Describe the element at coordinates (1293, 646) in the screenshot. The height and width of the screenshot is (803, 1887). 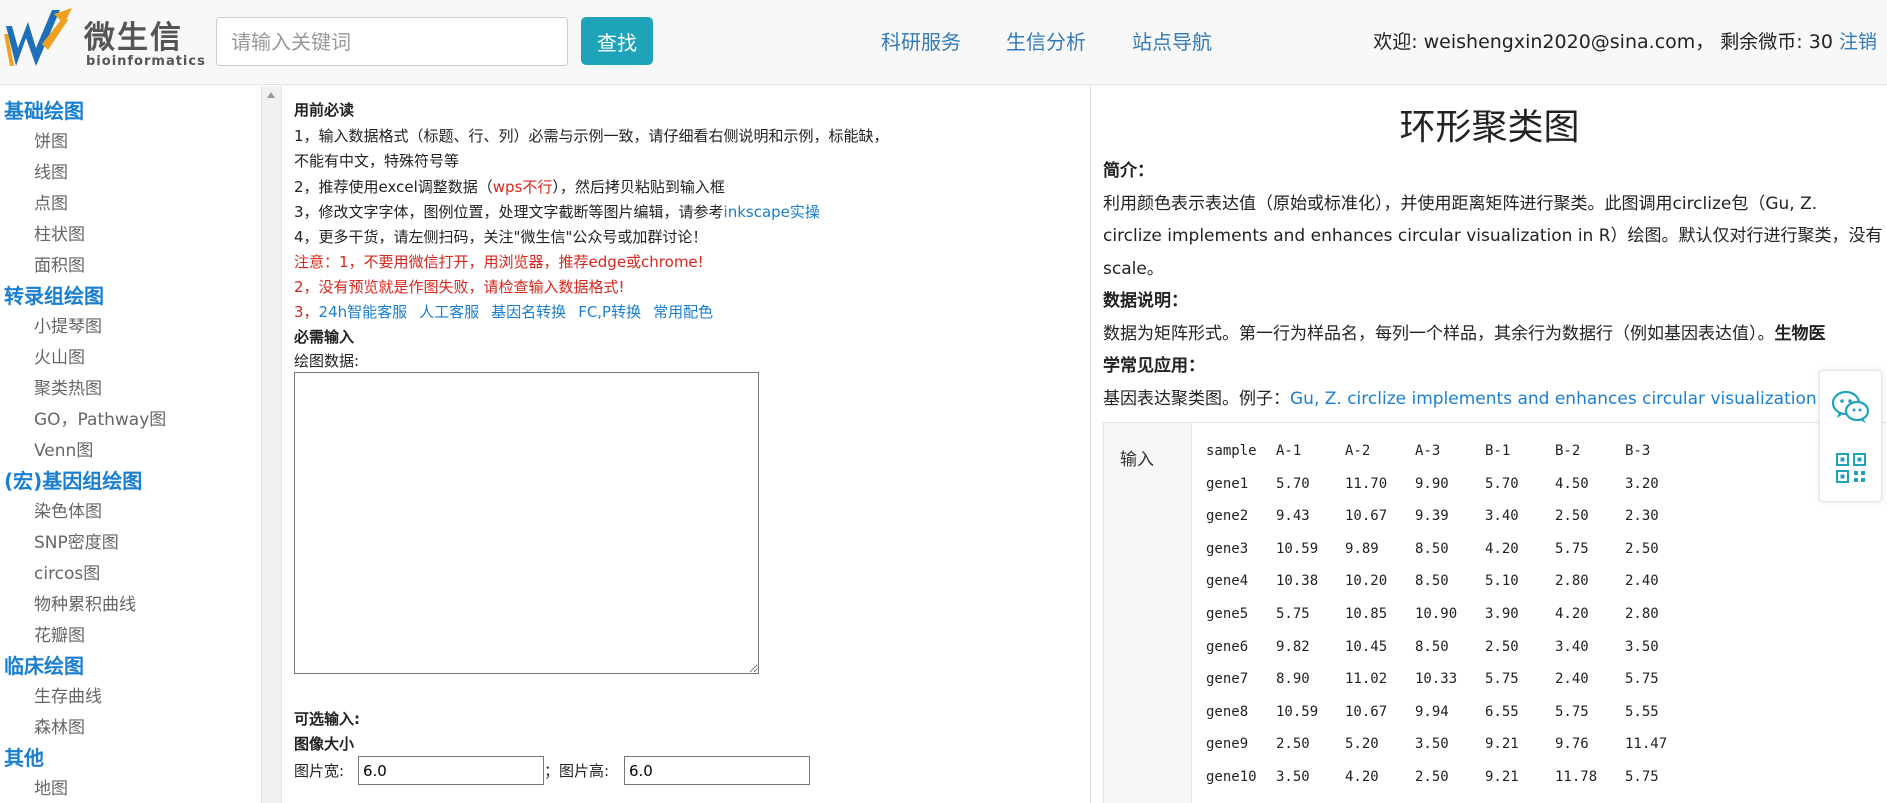
I see `example-cell: 9.82` at that location.